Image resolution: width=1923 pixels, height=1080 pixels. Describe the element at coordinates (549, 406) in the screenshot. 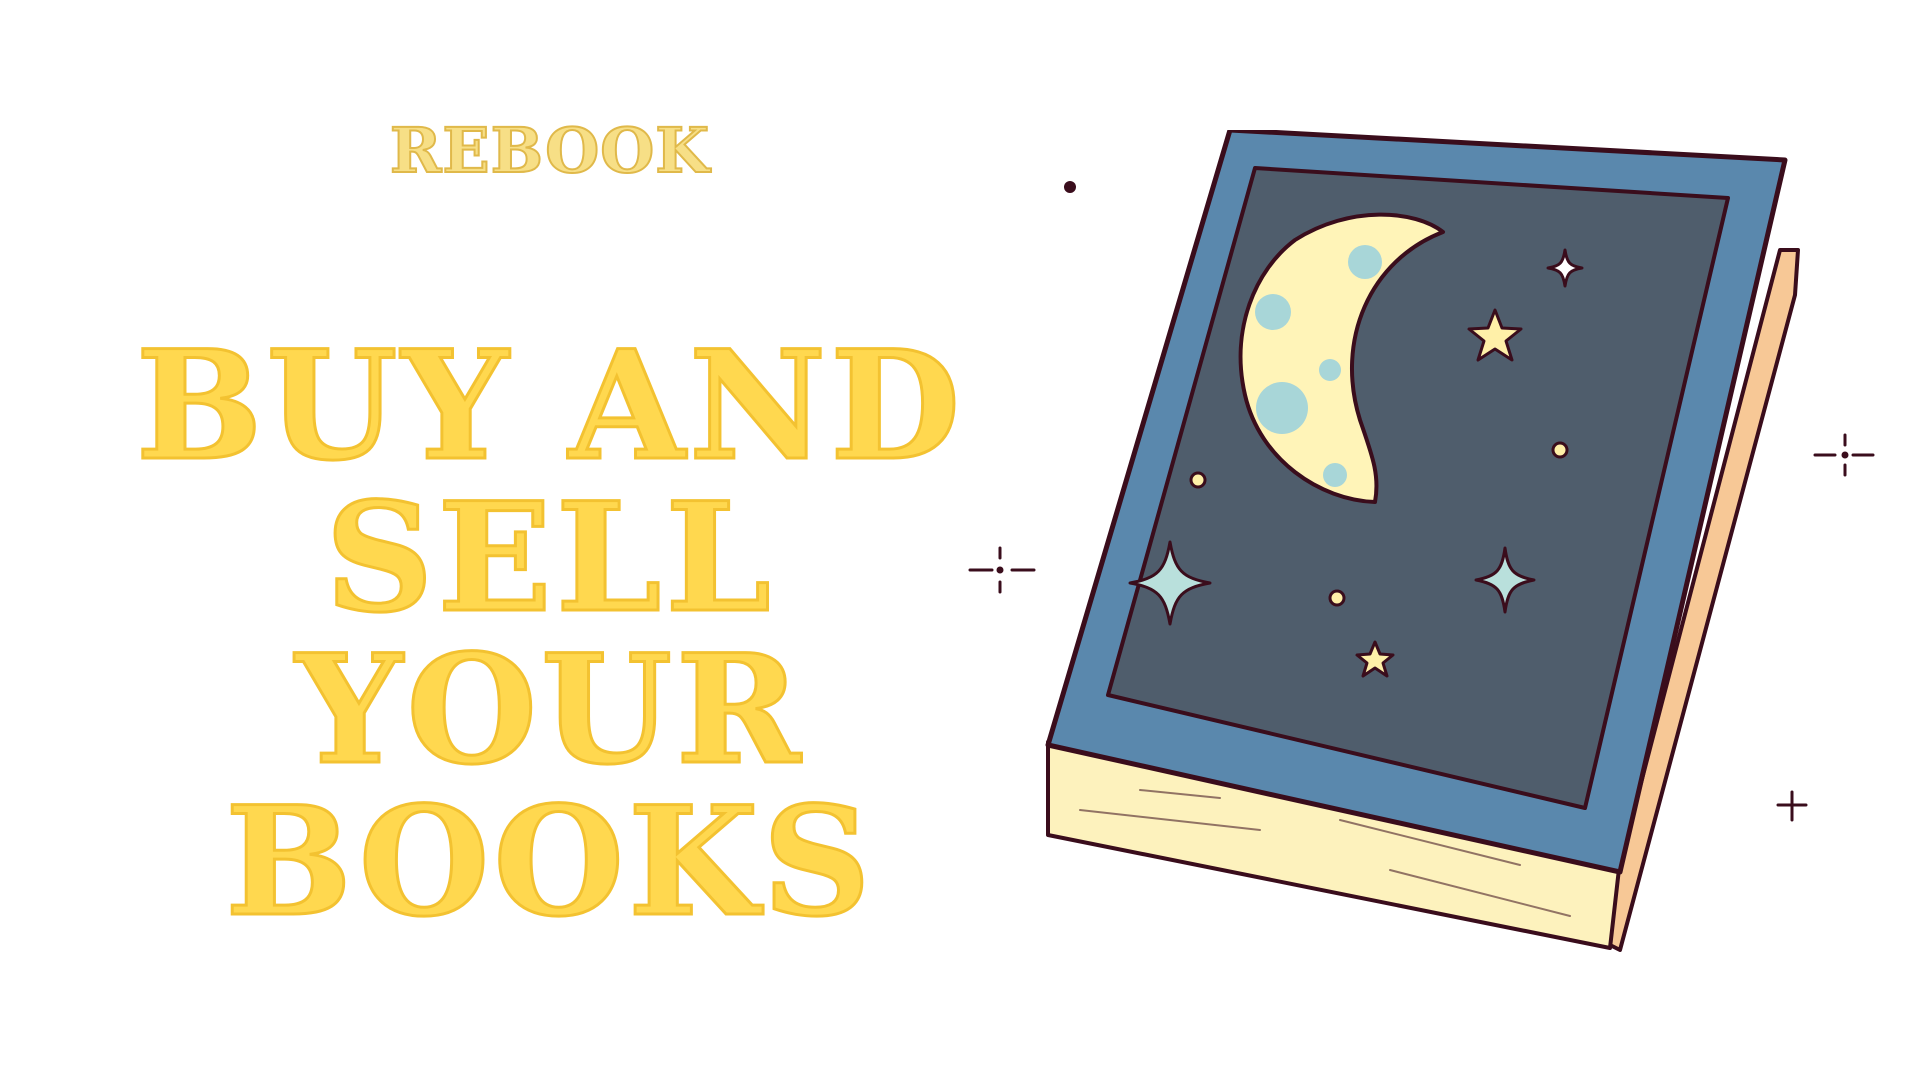

I see `headline-line-1: BUY AND` at that location.